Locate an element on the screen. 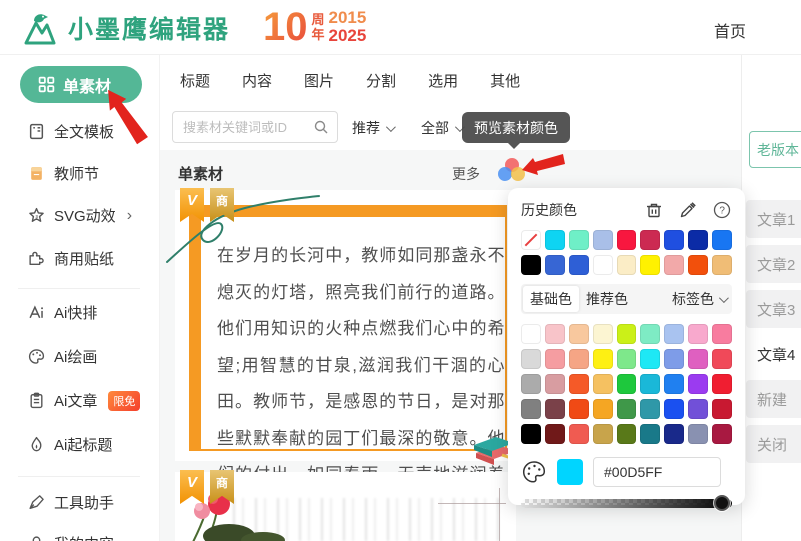  sidebar-item-ai-headline: Ai起标题 is located at coordinates (70, 444).